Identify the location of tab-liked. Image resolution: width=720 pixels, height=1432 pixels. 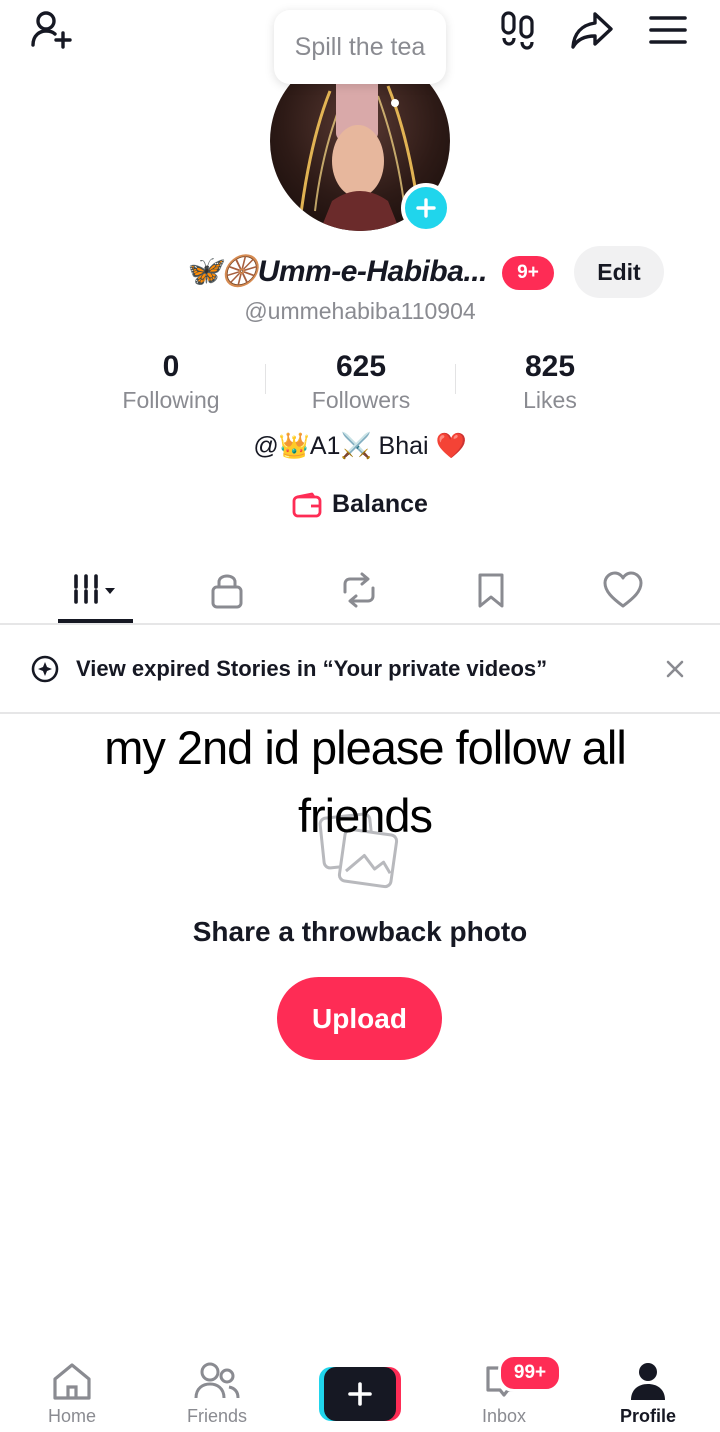
(623, 590).